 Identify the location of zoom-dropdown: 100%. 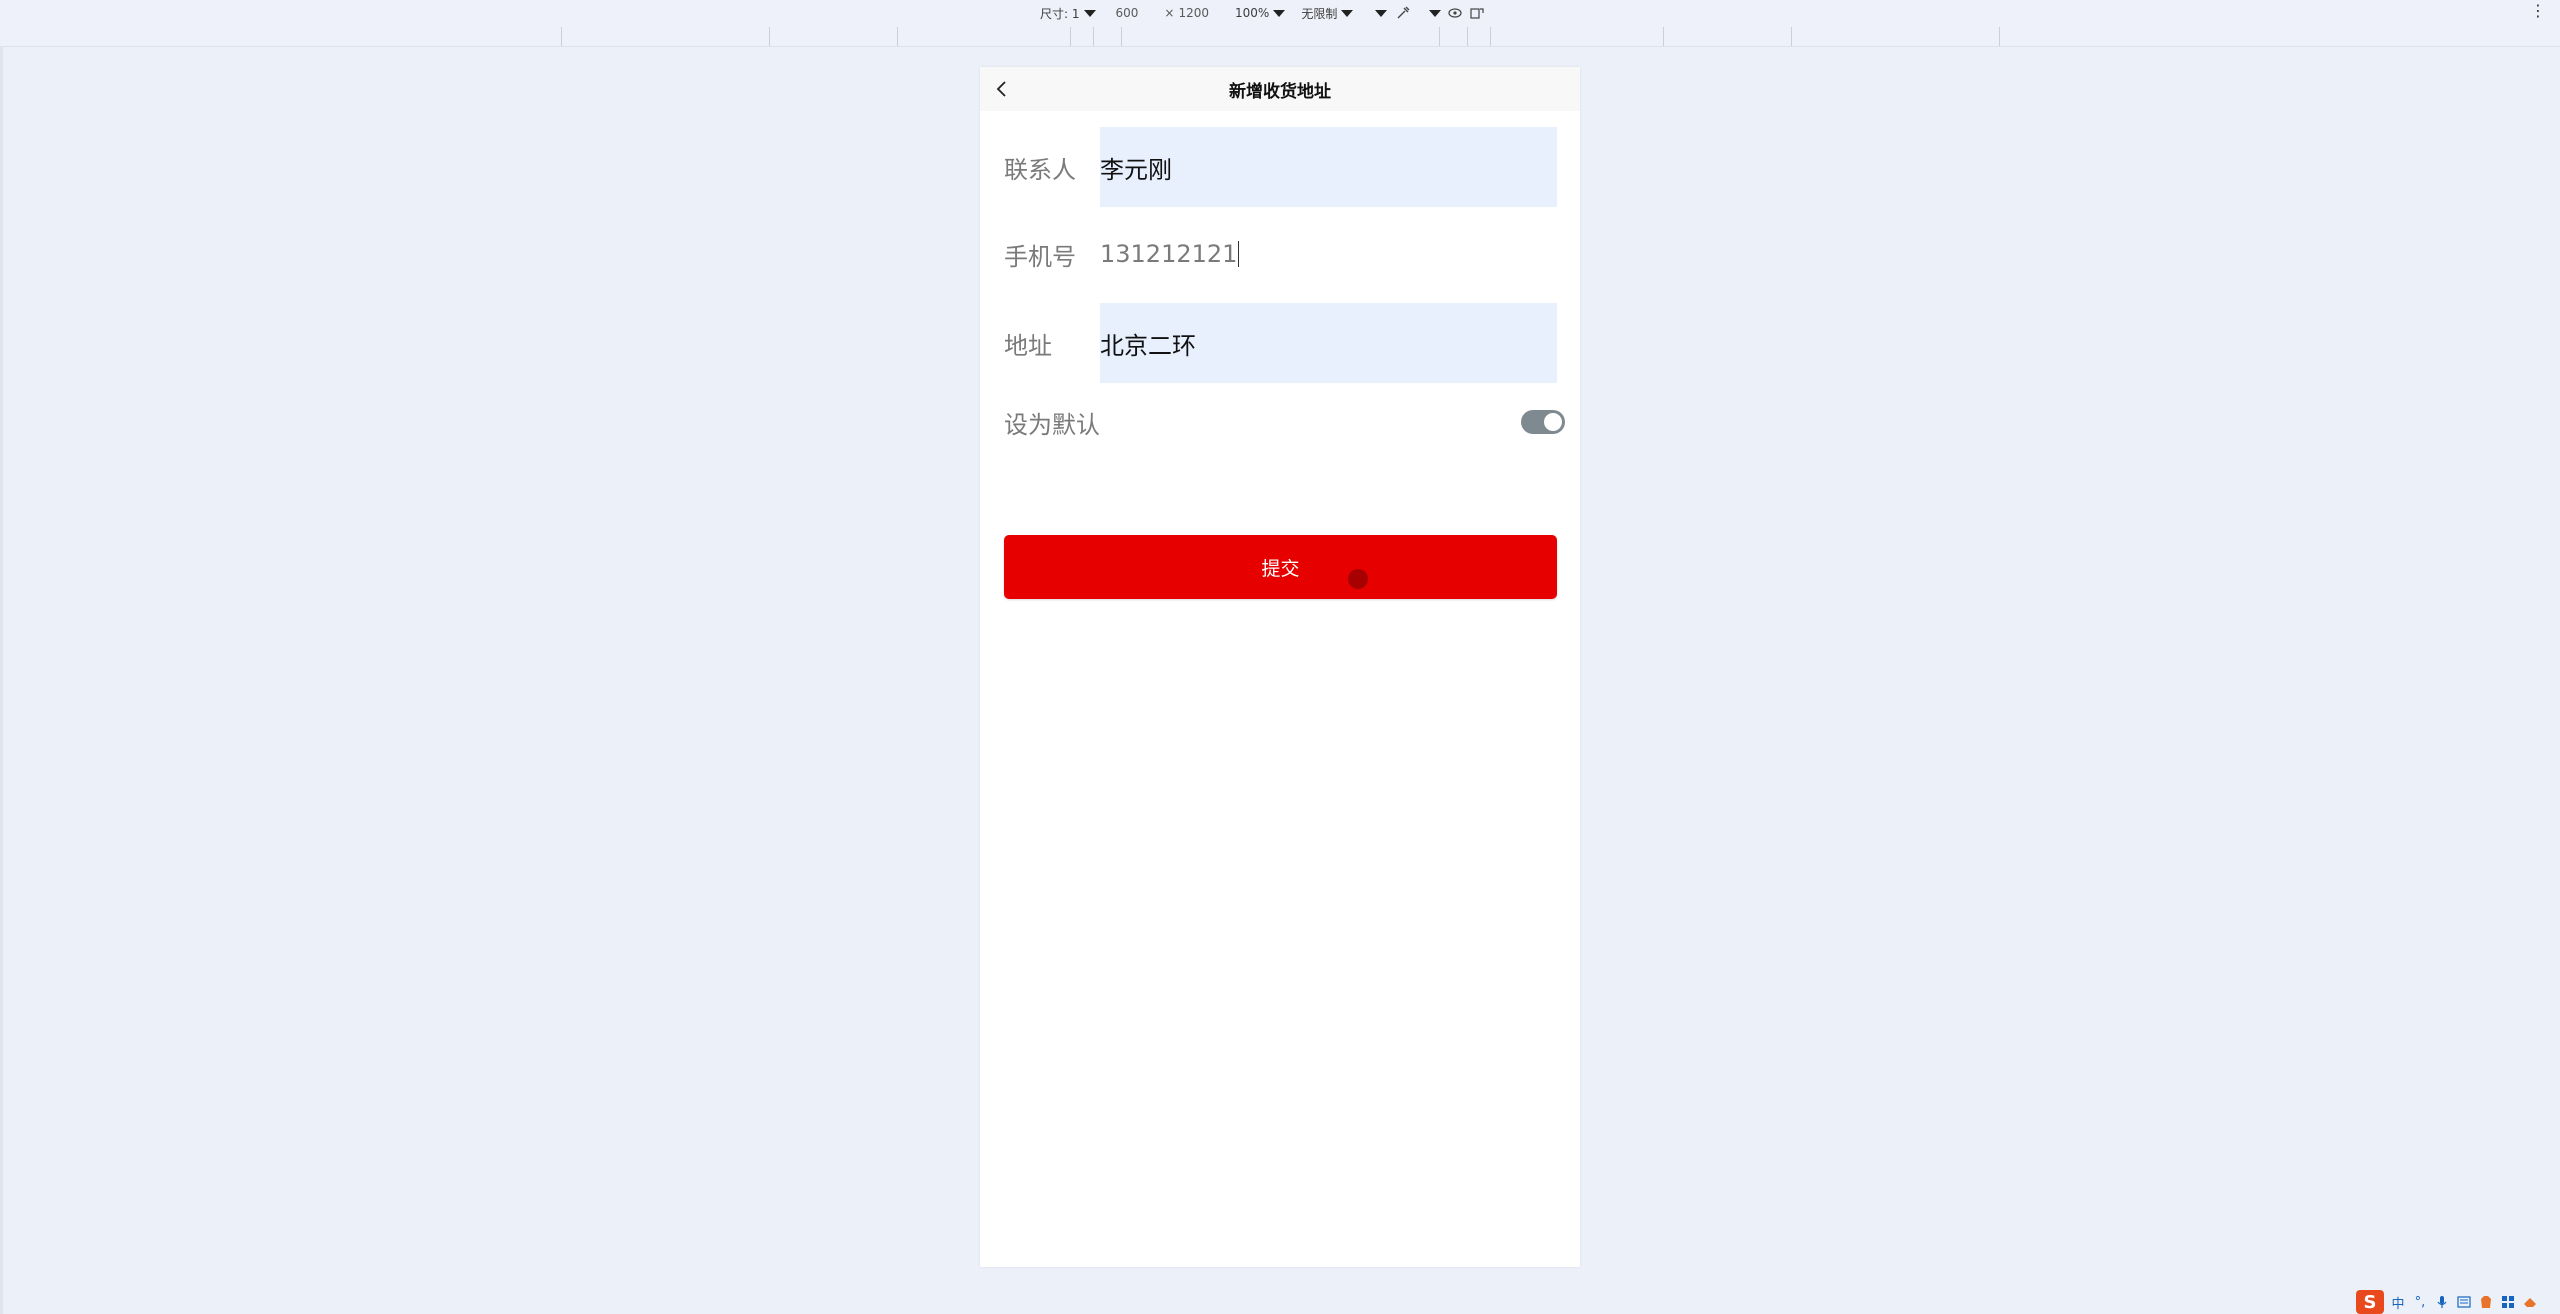
(1260, 13).